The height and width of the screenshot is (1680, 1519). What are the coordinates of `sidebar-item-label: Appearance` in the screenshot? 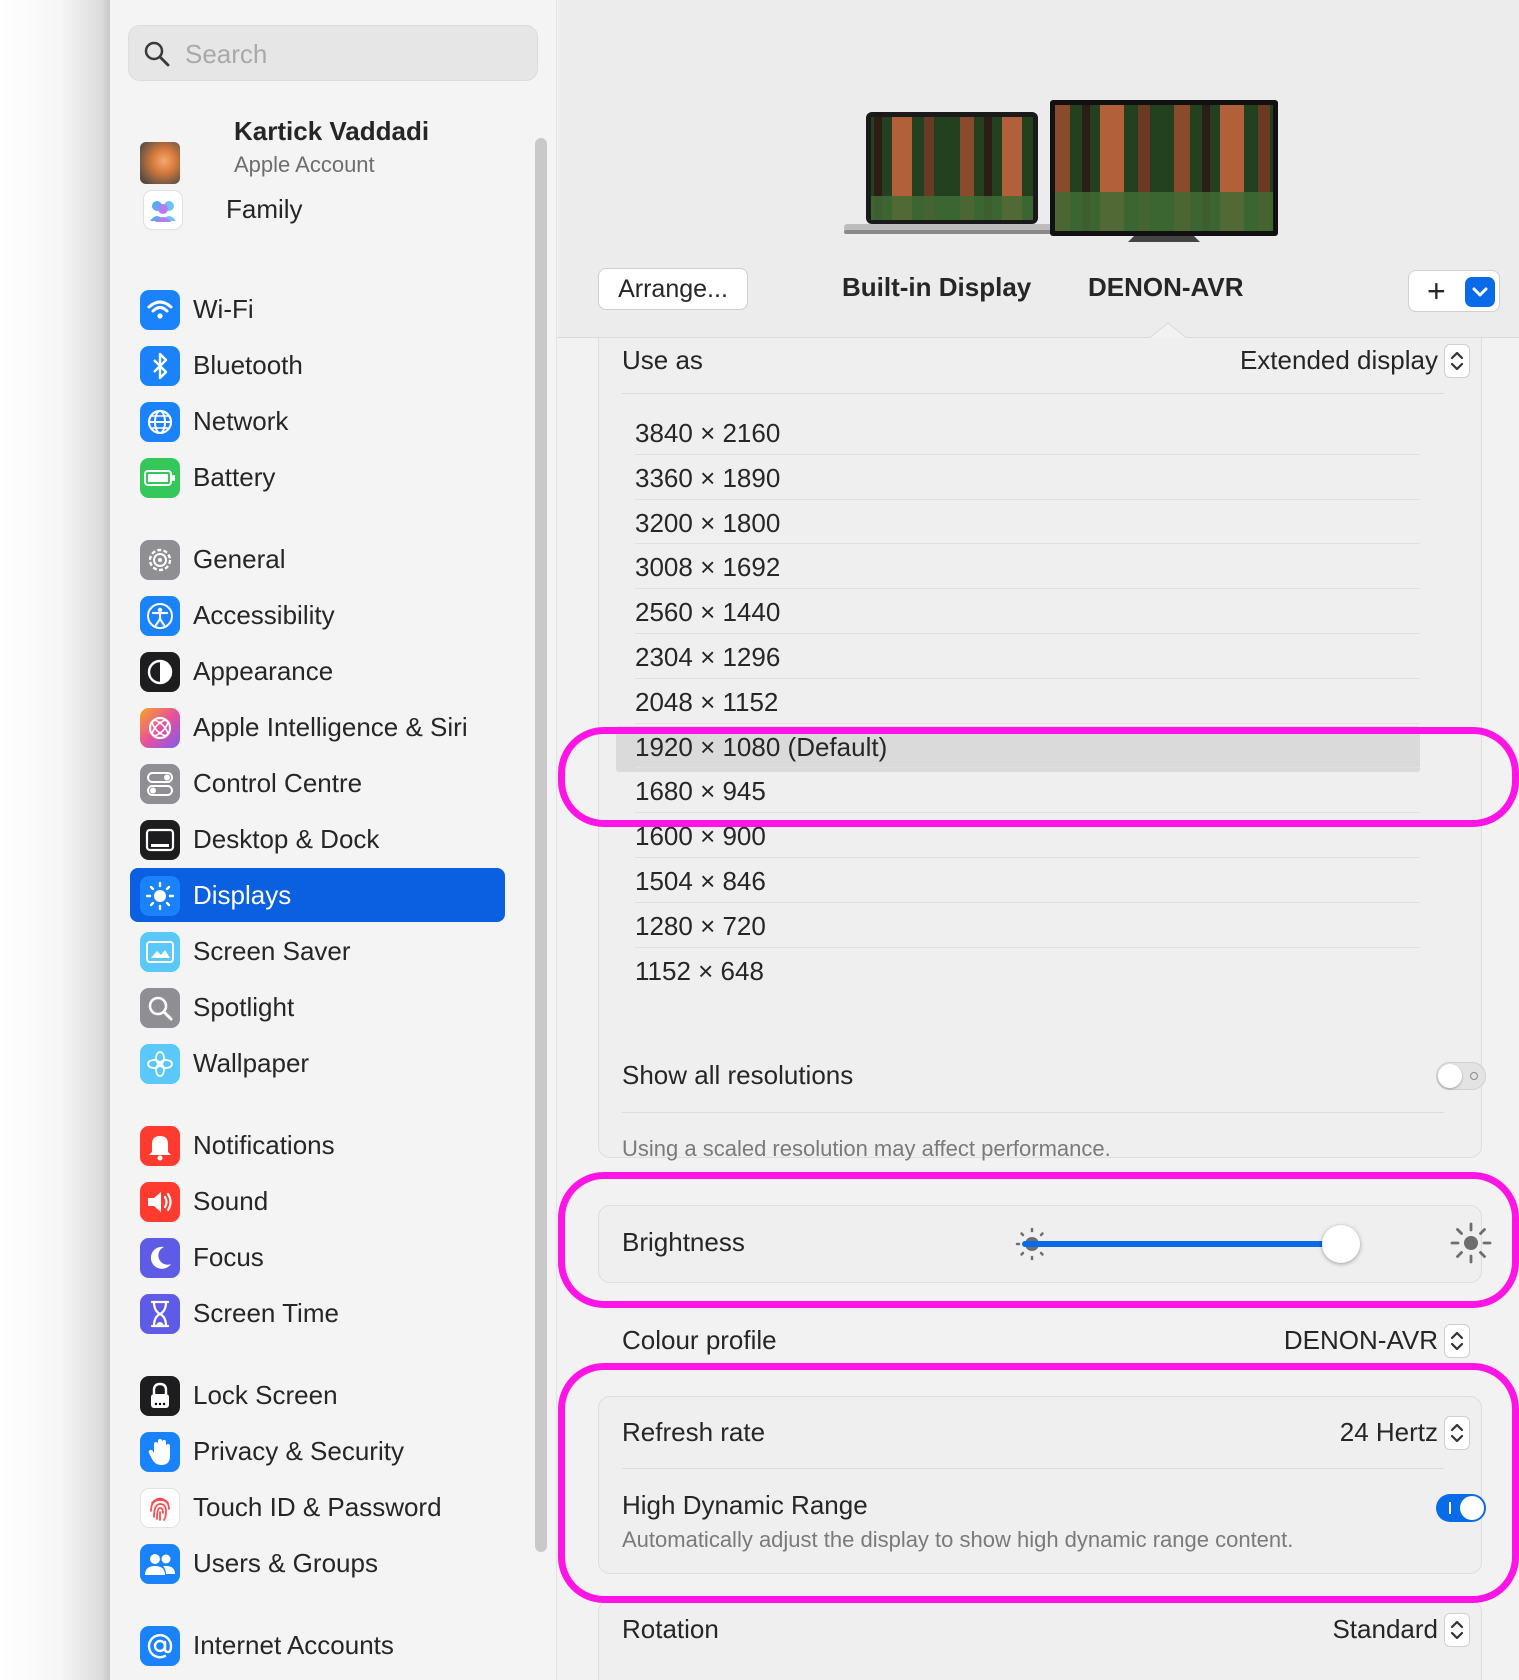 It's located at (263, 671).